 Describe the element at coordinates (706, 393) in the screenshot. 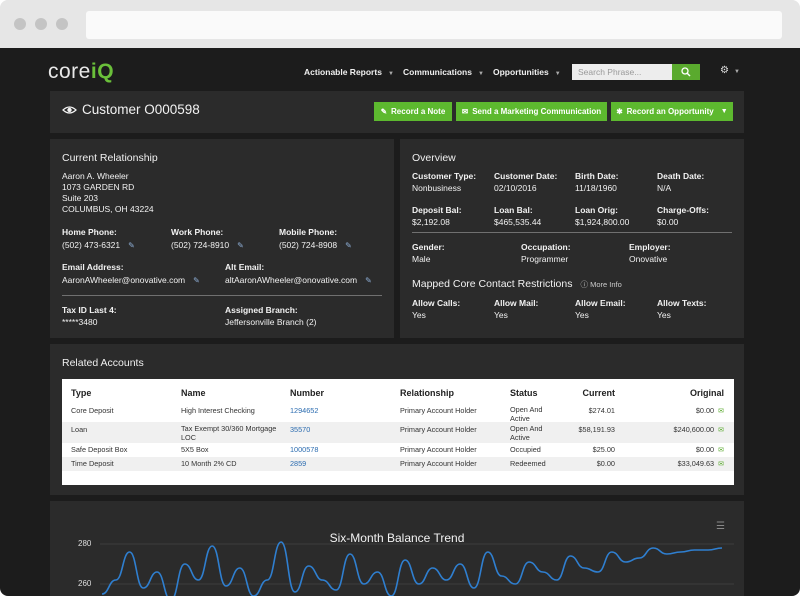

I see `column-header-original: Original` at that location.